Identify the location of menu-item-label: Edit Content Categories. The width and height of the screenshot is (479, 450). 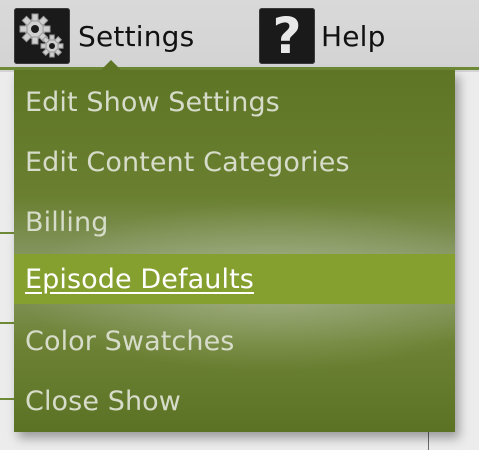
(187, 162).